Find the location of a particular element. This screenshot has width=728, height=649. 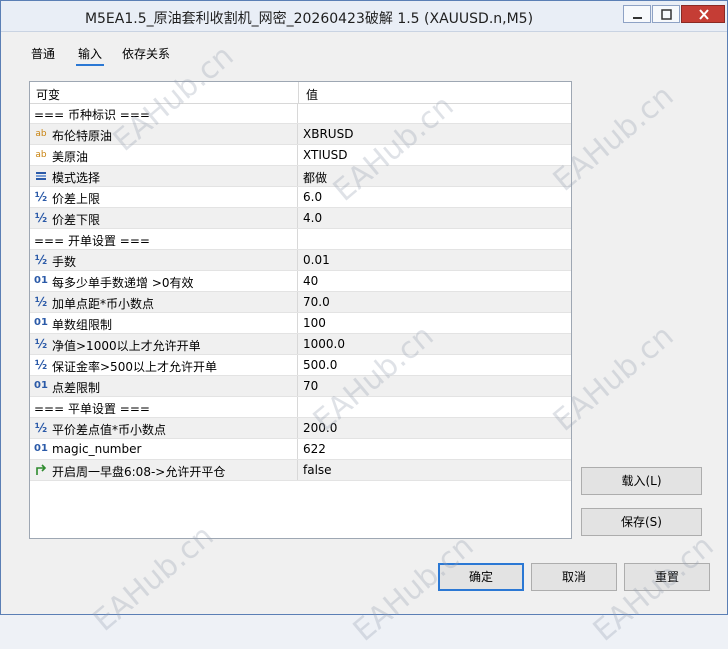

value-cell: 1000.0 is located at coordinates (324, 344).